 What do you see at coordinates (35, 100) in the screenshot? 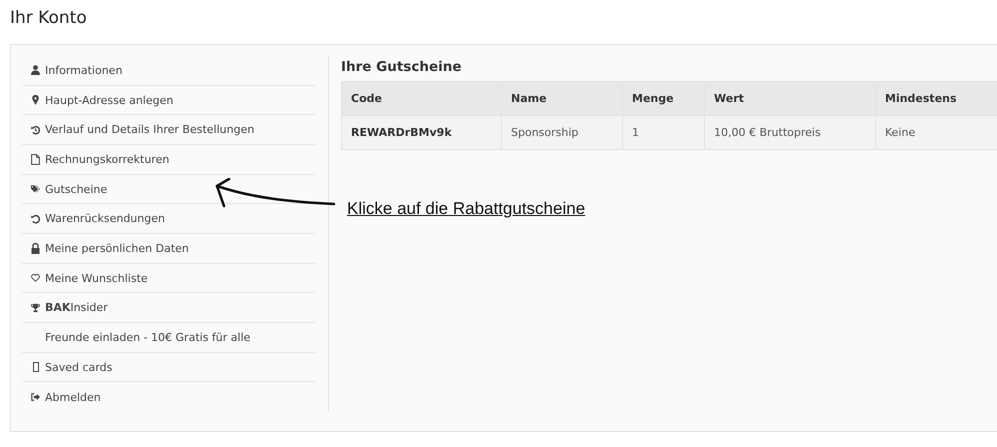
I see `location-pin-icon` at bounding box center [35, 100].